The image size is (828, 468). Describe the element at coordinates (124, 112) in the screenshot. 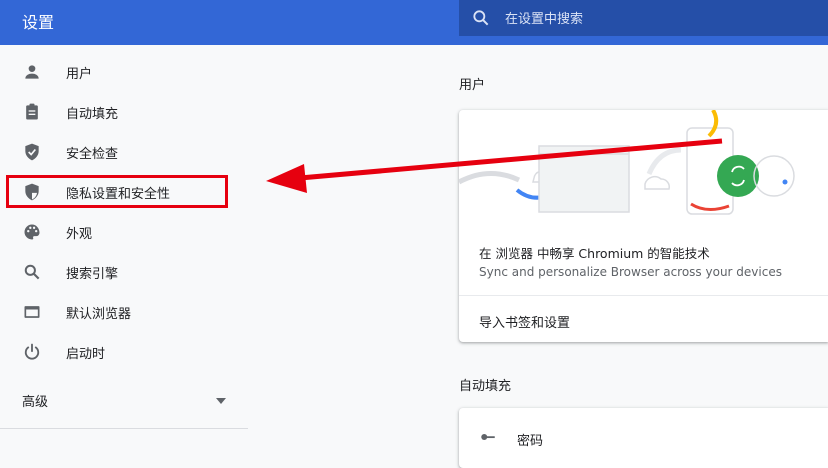

I see `sidebar-item-autofill: 自动填充` at that location.